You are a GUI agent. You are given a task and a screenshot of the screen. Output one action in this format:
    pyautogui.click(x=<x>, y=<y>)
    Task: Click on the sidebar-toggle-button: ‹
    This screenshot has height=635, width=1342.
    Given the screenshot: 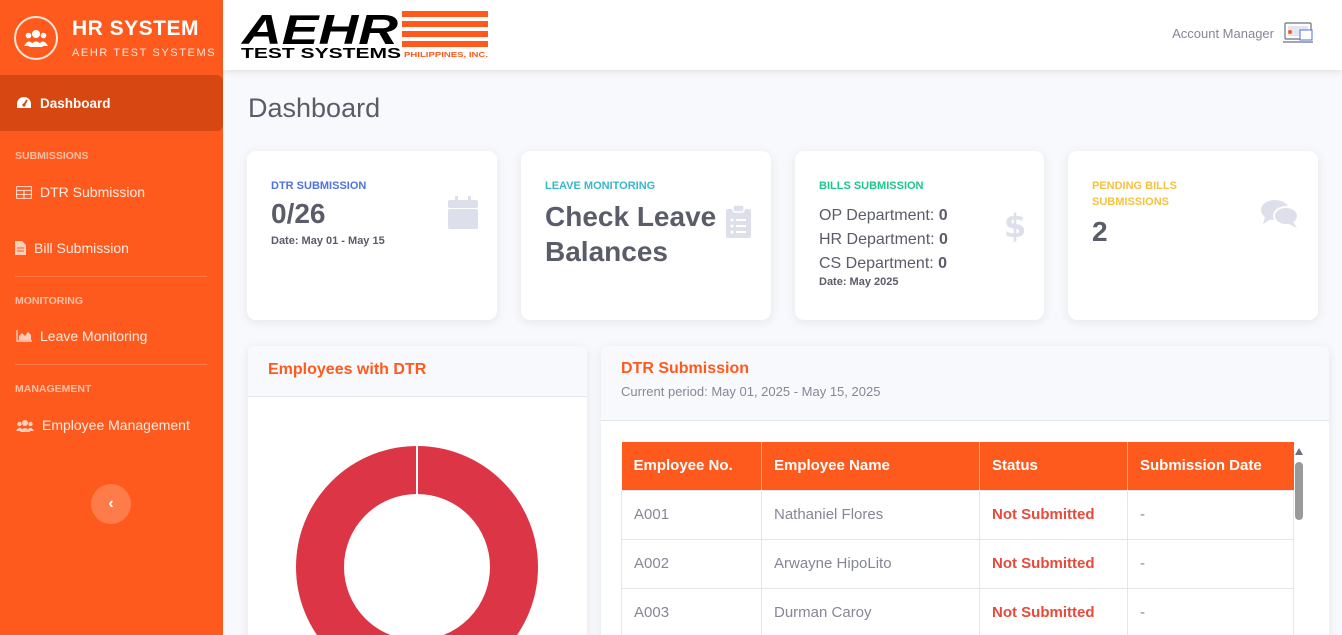 What is the action you would take?
    pyautogui.click(x=111, y=504)
    